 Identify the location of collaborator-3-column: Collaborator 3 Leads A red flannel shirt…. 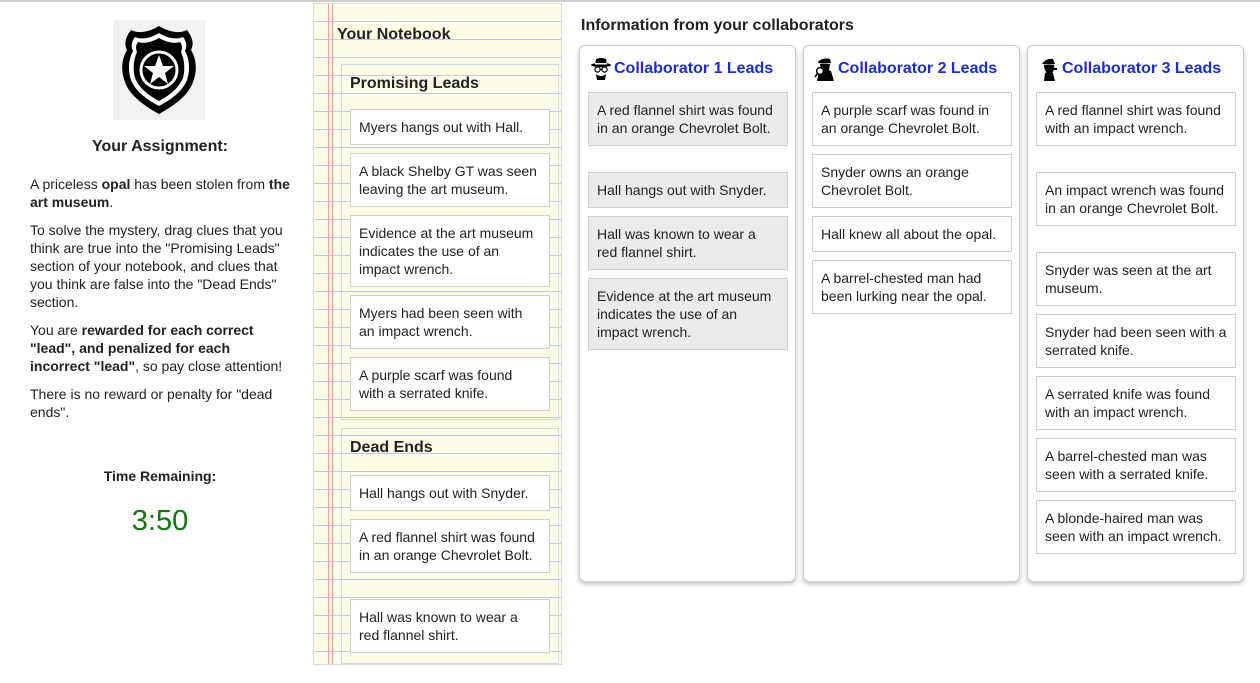
(1135, 313).